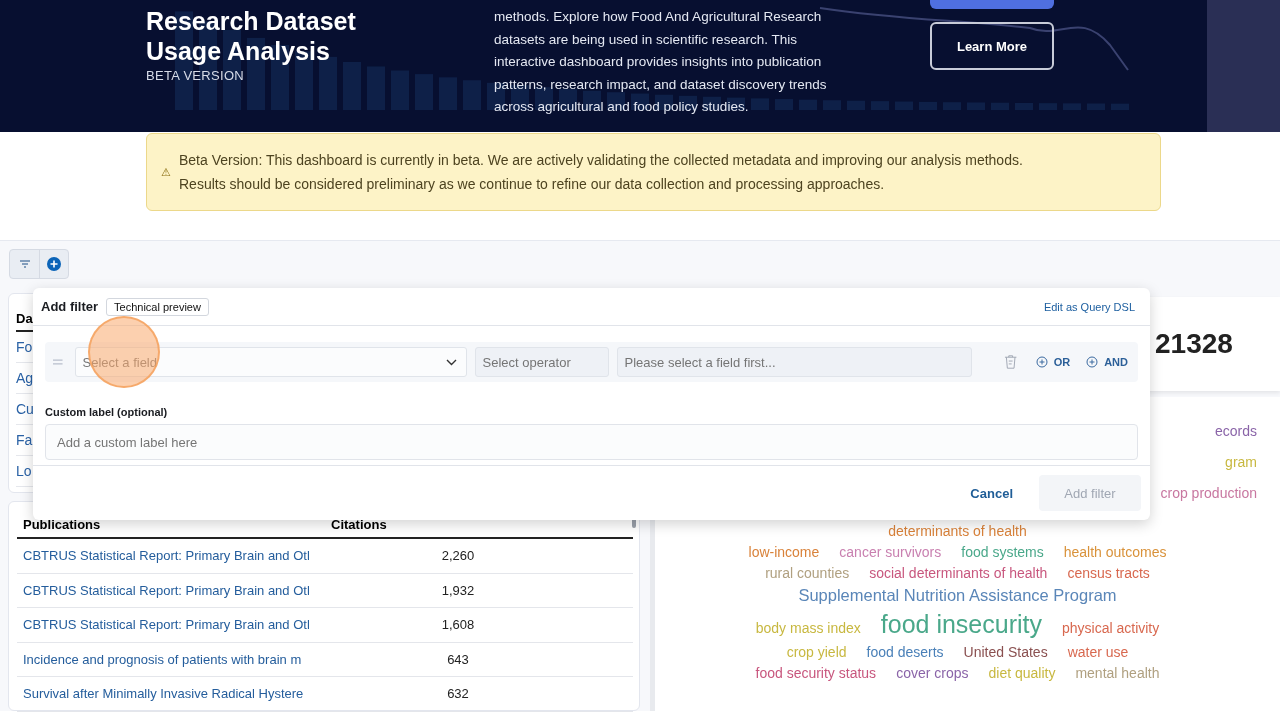 This screenshot has width=1280, height=713. I want to click on chevron-down-icon, so click(451, 362).